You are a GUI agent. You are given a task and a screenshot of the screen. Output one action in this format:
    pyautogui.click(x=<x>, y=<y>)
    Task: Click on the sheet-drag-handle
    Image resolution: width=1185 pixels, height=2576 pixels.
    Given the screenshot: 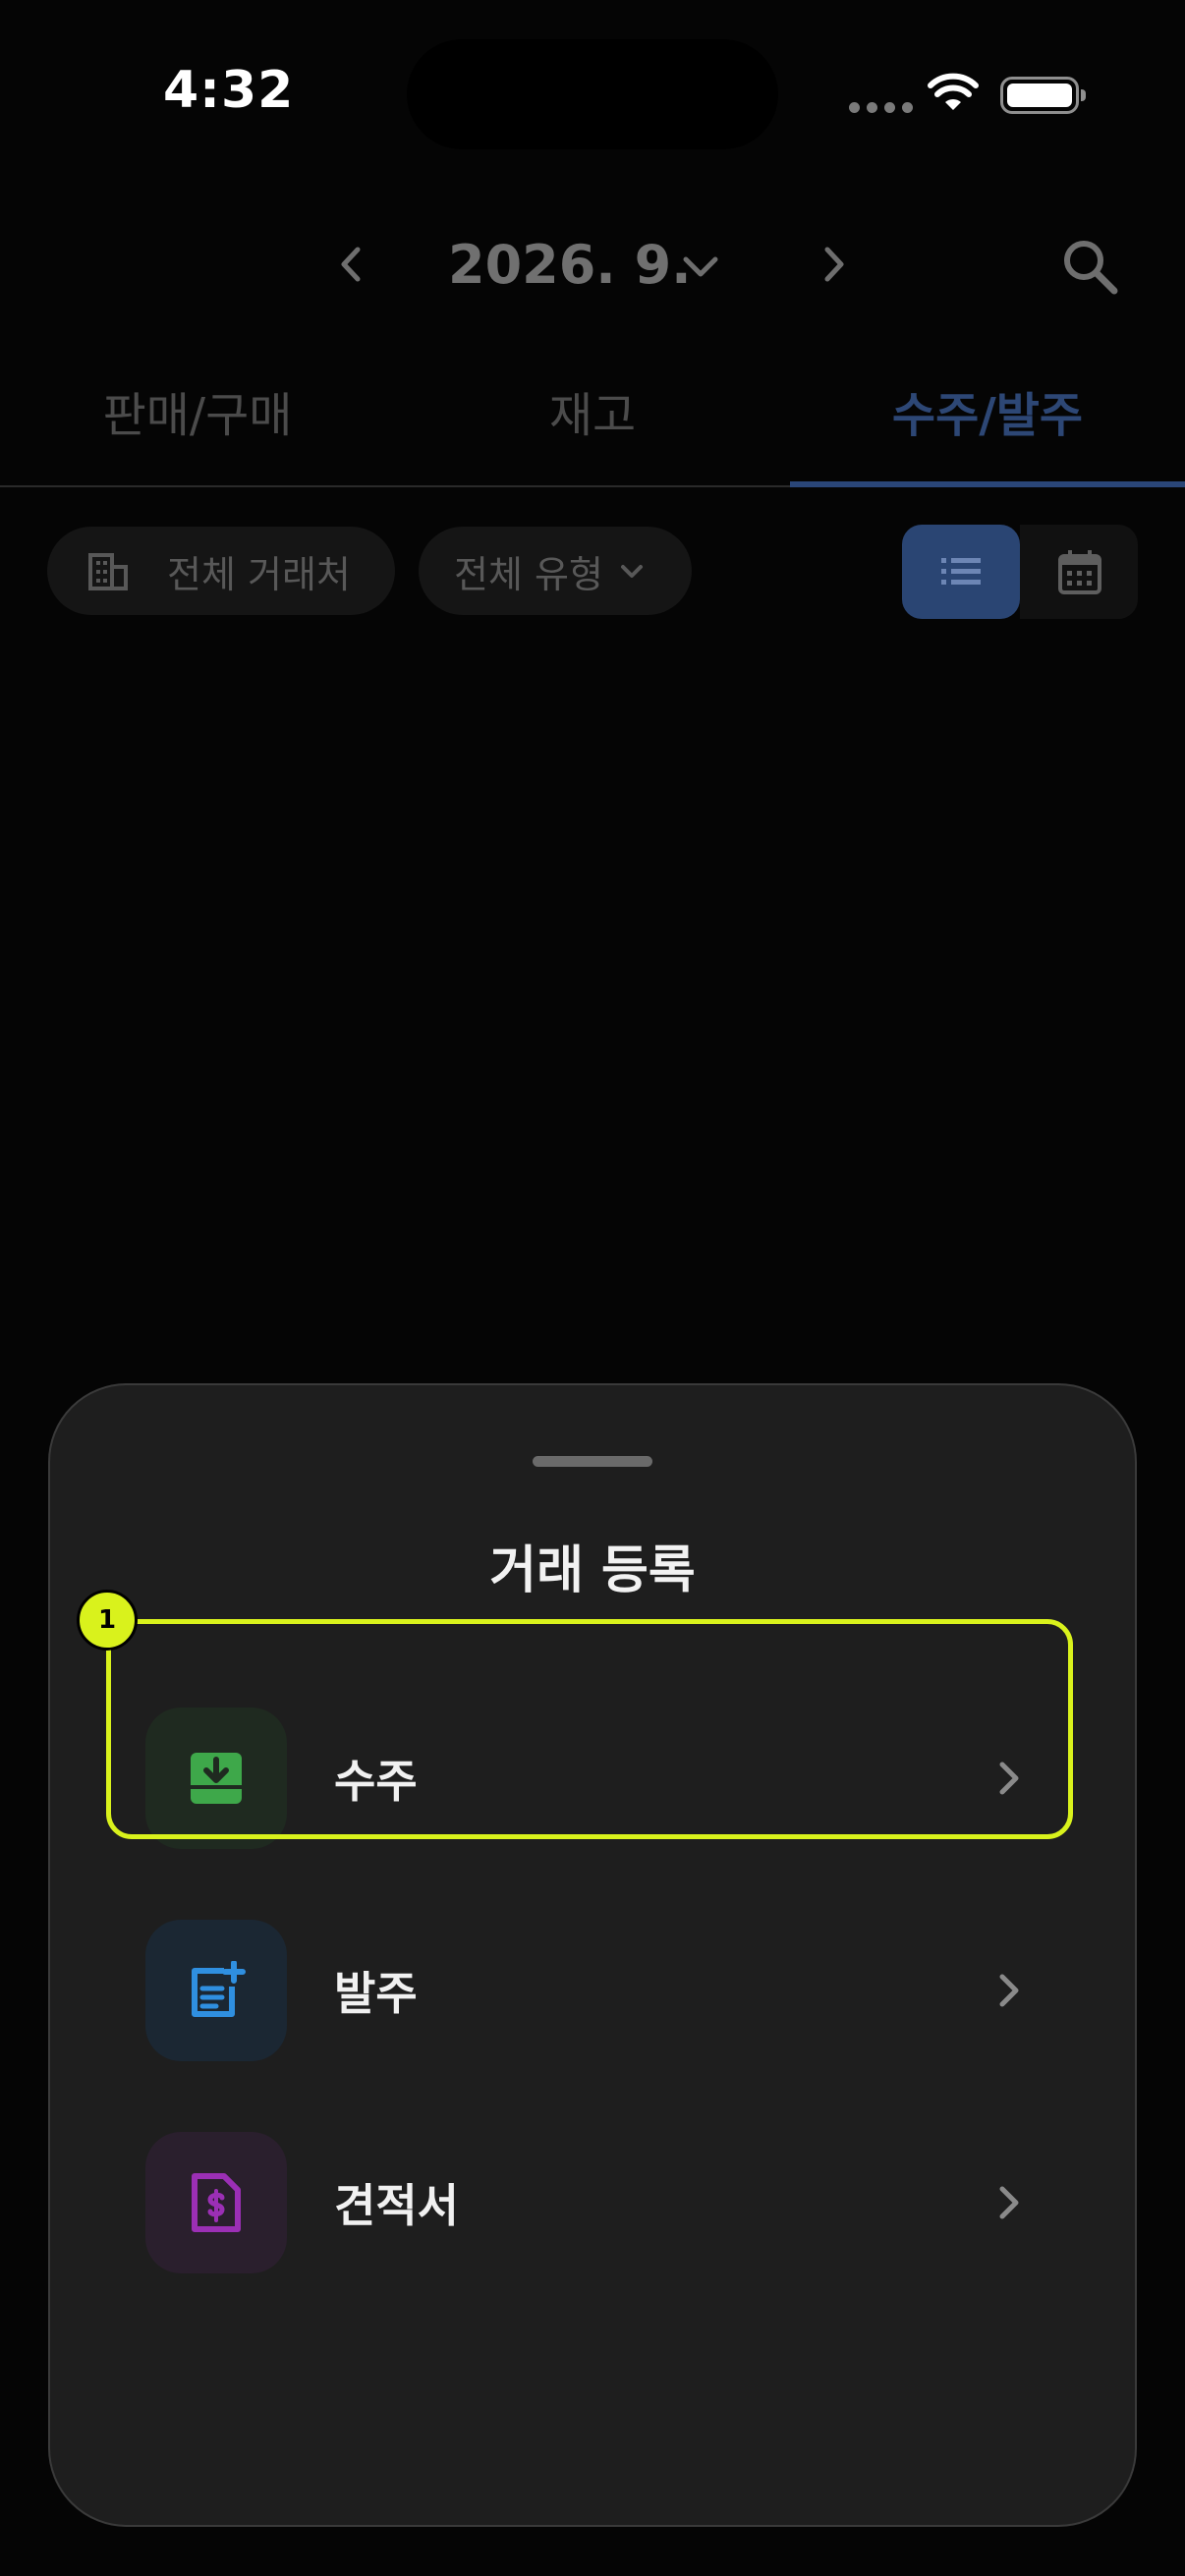 What is the action you would take?
    pyautogui.click(x=592, y=1461)
    